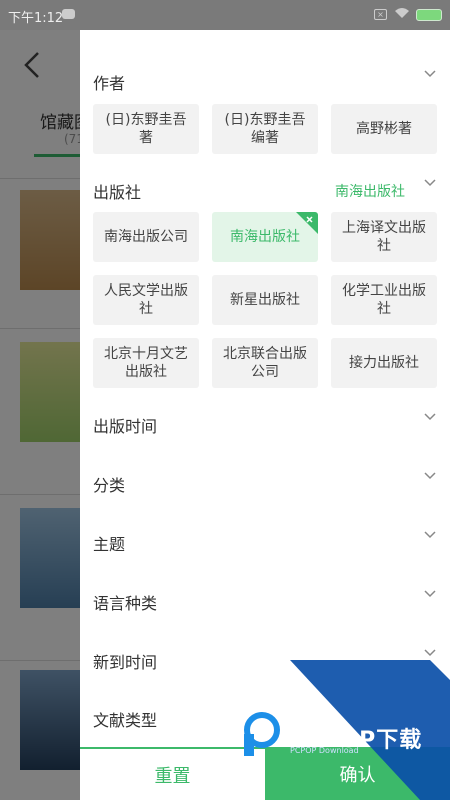 Image resolution: width=450 pixels, height=800 pixels. Describe the element at coordinates (265, 300) in the screenshot. I see `publisher-option: 新星出版社` at that location.